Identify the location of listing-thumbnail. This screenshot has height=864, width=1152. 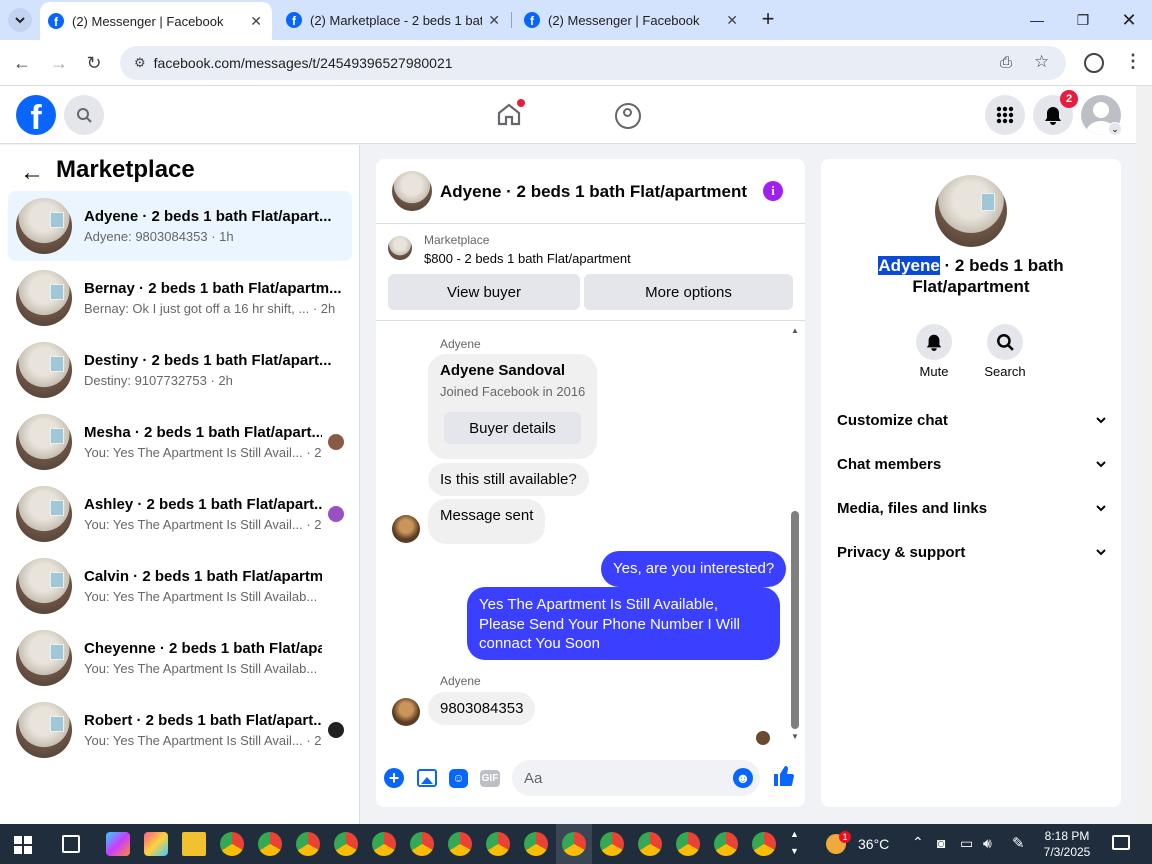
(44, 442).